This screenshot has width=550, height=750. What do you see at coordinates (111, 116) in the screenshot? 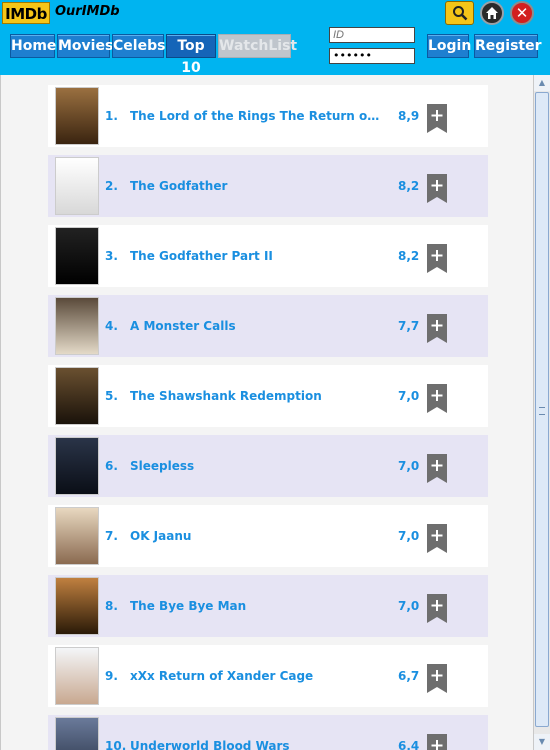
I see `movie-rank: 1.` at bounding box center [111, 116].